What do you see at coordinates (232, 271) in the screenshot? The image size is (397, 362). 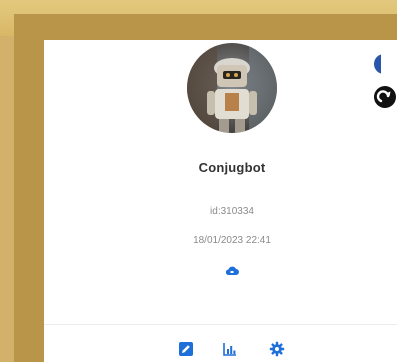 I see `cloud-status-icon` at bounding box center [232, 271].